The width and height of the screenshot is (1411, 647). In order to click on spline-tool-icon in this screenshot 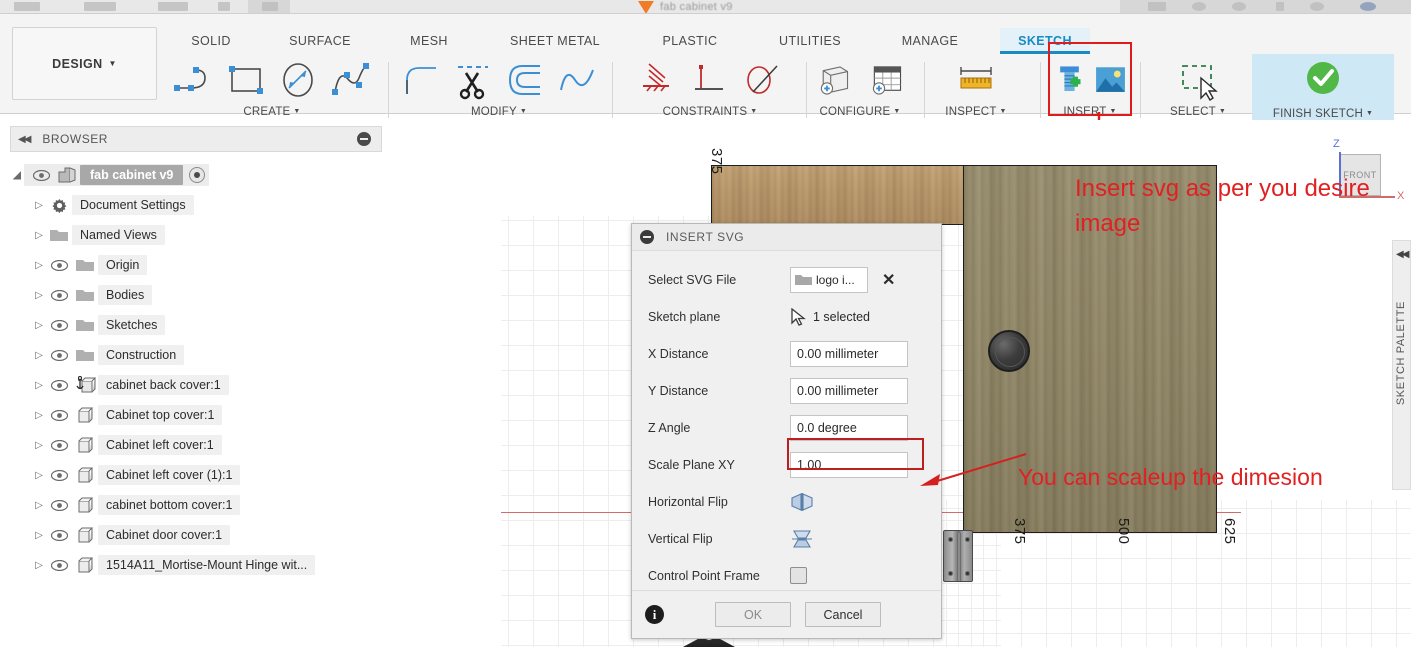, I will do `click(350, 80)`.